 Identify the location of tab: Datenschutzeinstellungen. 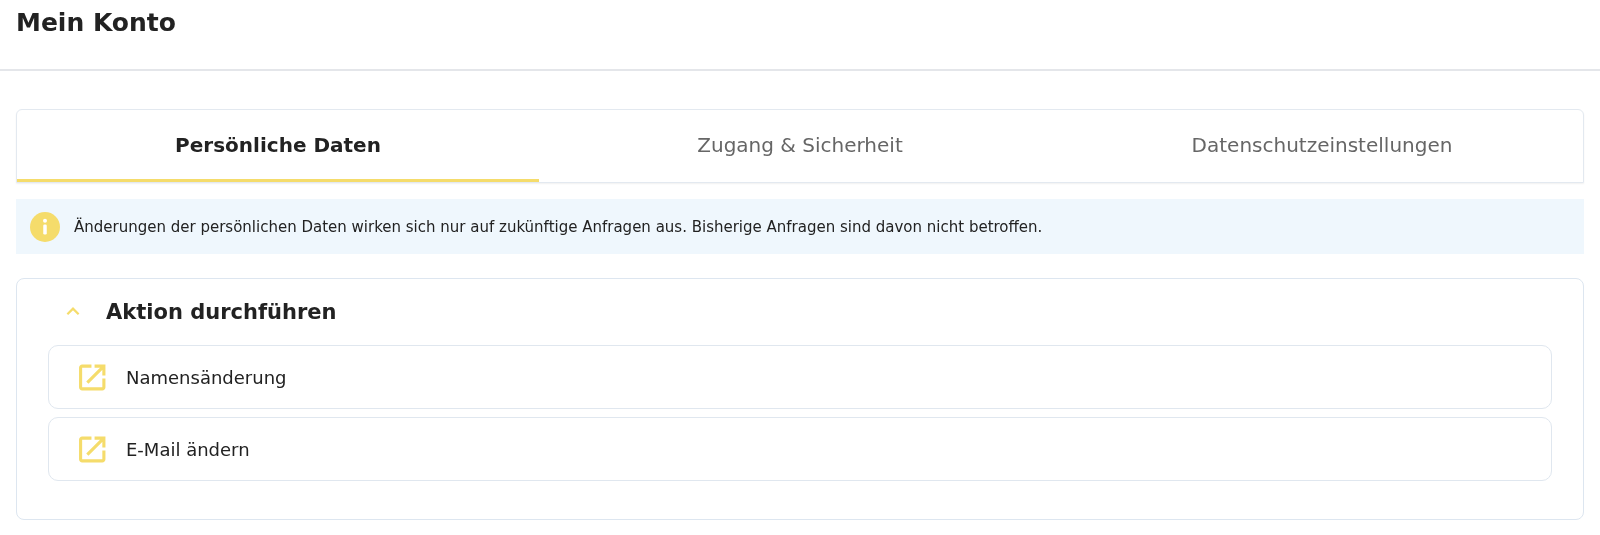
(1322, 146).